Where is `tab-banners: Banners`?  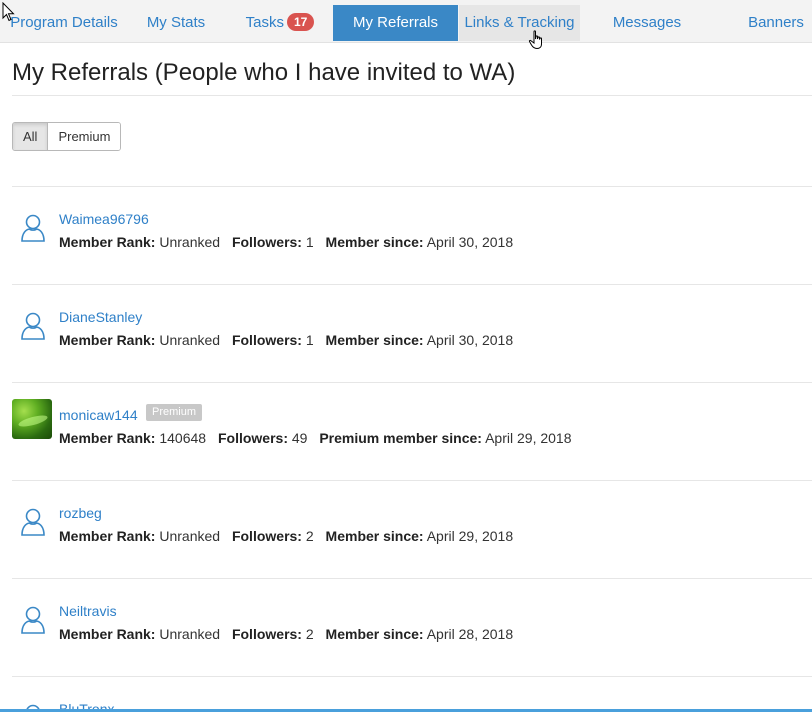 tab-banners: Banners is located at coordinates (776, 23).